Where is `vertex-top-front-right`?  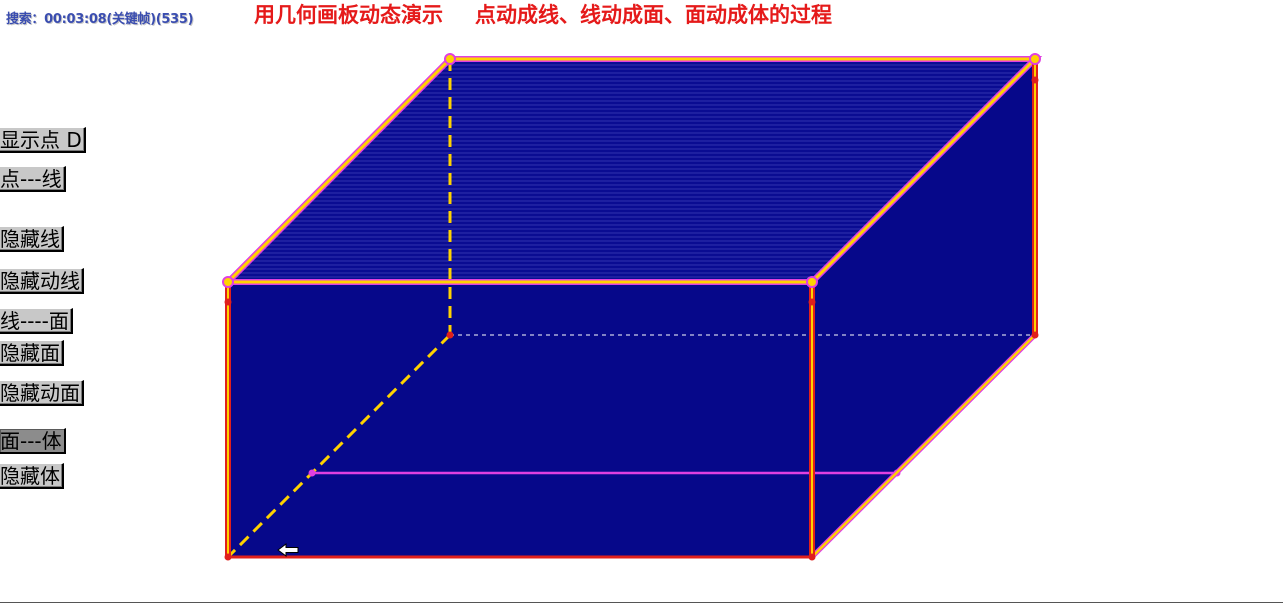
vertex-top-front-right is located at coordinates (812, 282).